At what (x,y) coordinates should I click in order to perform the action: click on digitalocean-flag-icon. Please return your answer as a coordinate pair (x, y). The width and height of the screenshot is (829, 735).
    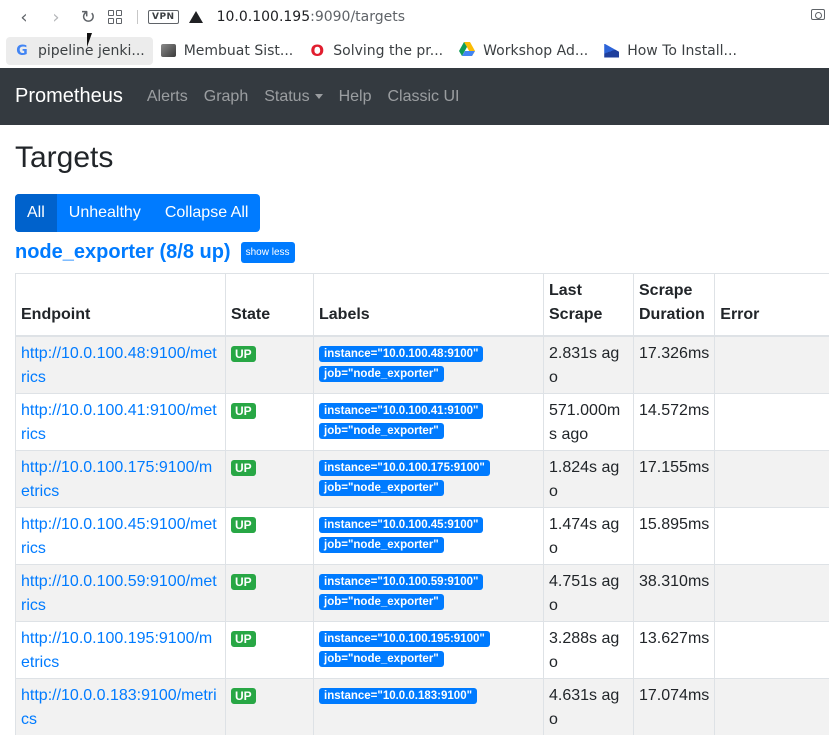
    Looking at the image, I should click on (611, 51).